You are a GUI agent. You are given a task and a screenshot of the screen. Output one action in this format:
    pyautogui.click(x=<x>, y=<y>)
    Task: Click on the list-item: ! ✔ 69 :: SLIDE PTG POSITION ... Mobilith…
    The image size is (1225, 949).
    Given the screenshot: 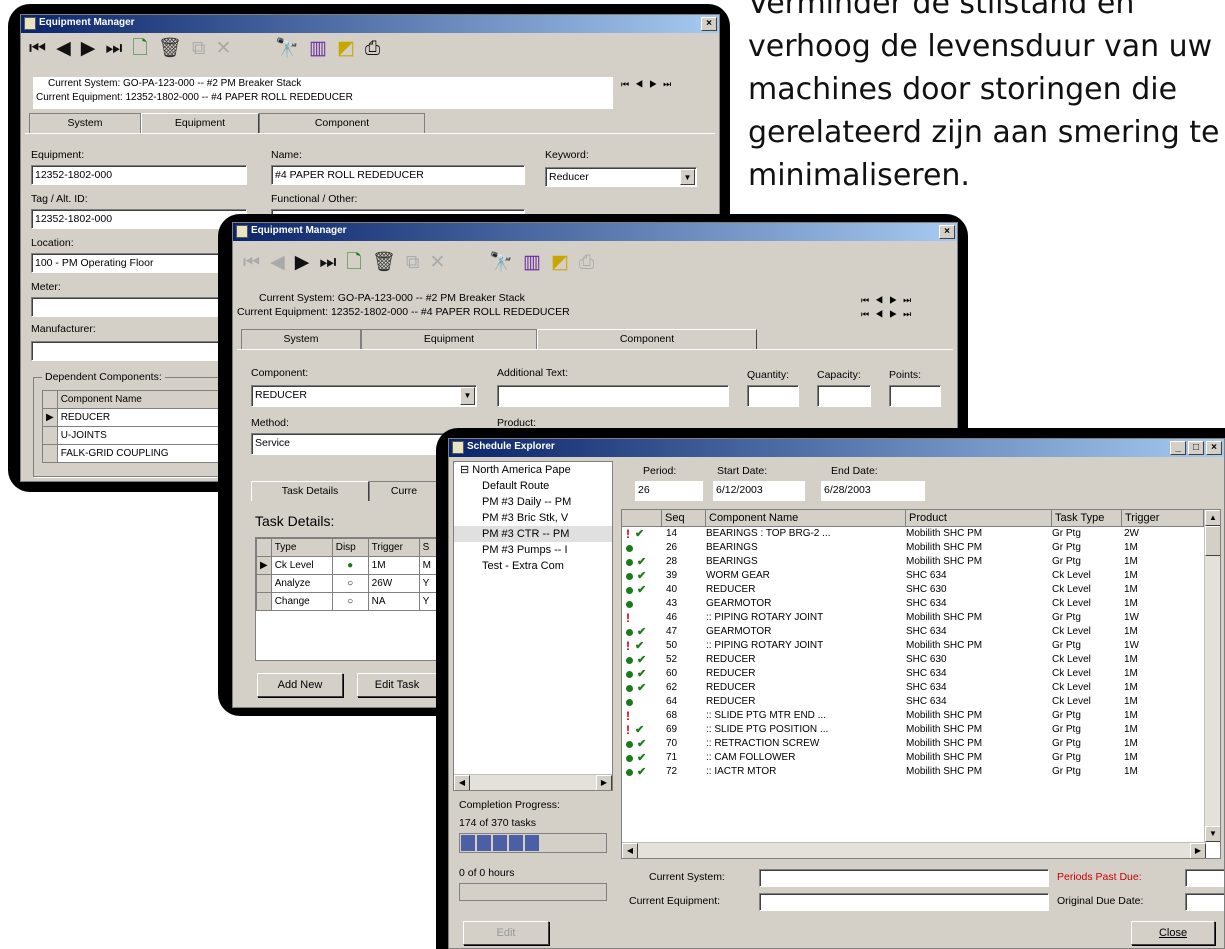 What is the action you would take?
    pyautogui.click(x=921, y=730)
    